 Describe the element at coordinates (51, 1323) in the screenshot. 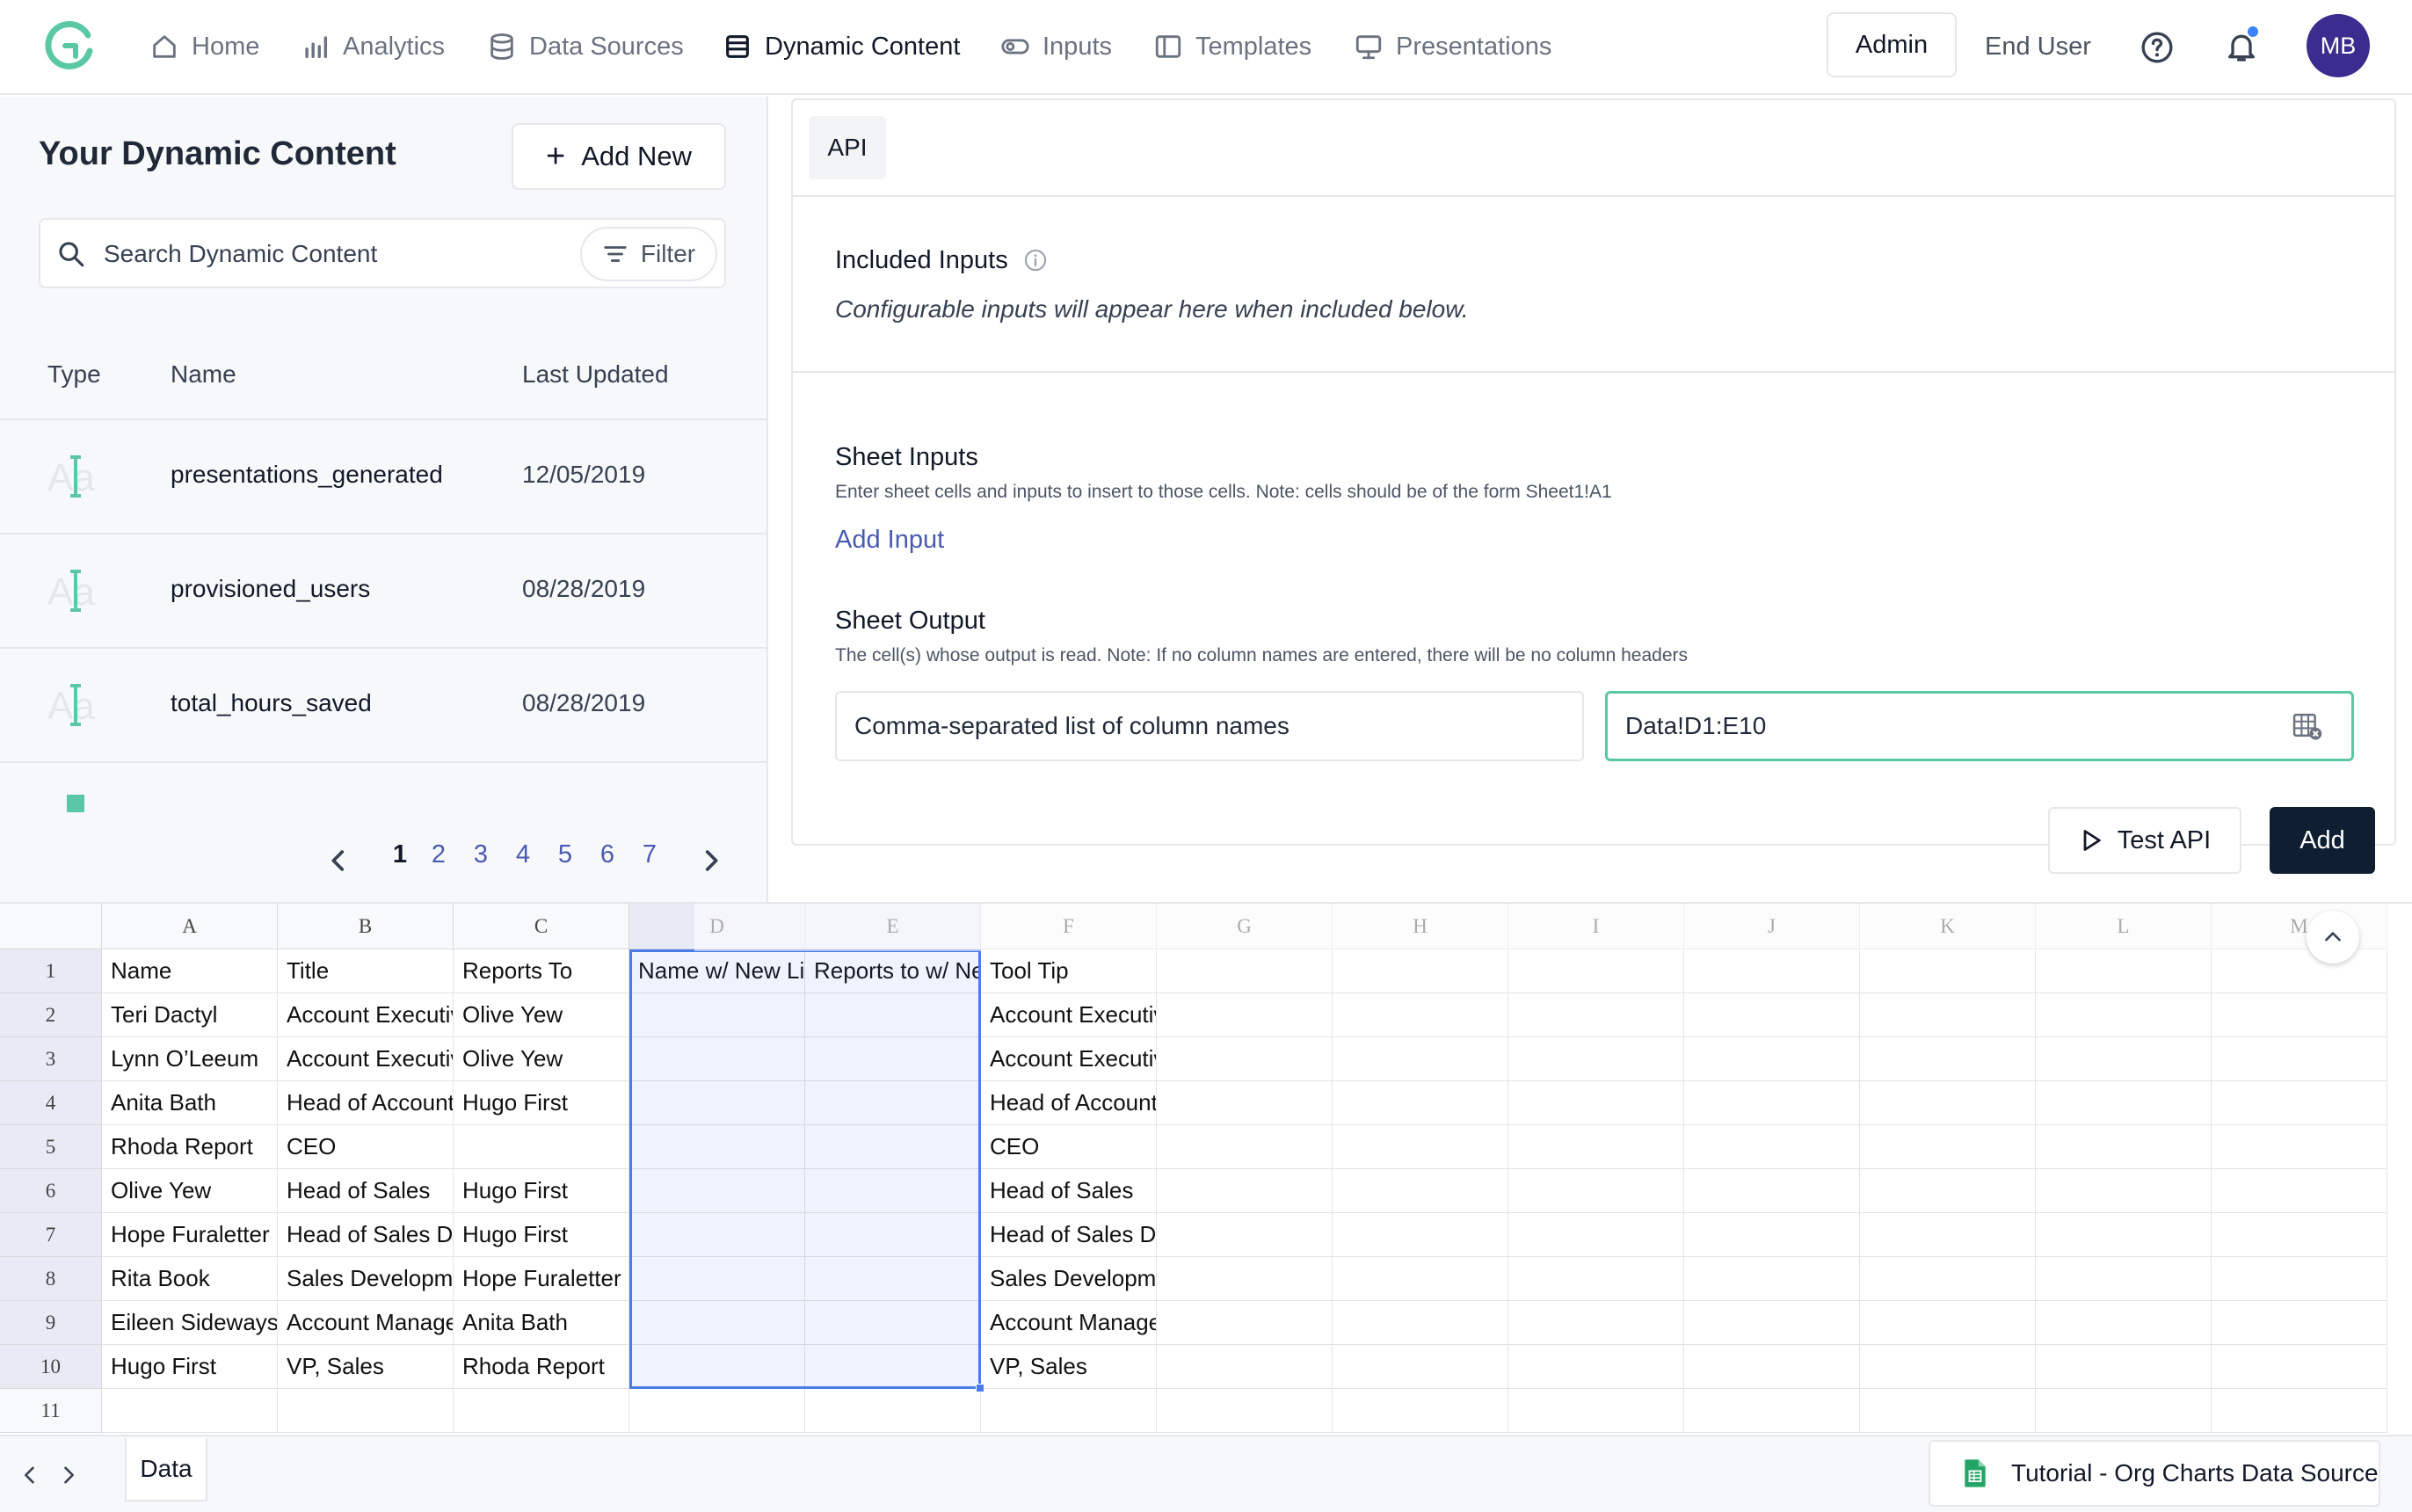

I see `row-header-9: 9` at that location.